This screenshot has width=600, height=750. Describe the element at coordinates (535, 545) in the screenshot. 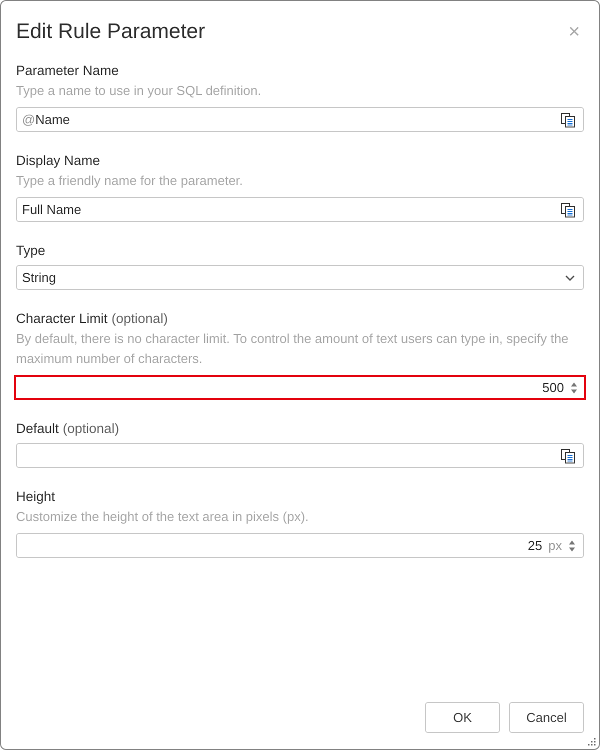

I see `field-value: 25` at that location.